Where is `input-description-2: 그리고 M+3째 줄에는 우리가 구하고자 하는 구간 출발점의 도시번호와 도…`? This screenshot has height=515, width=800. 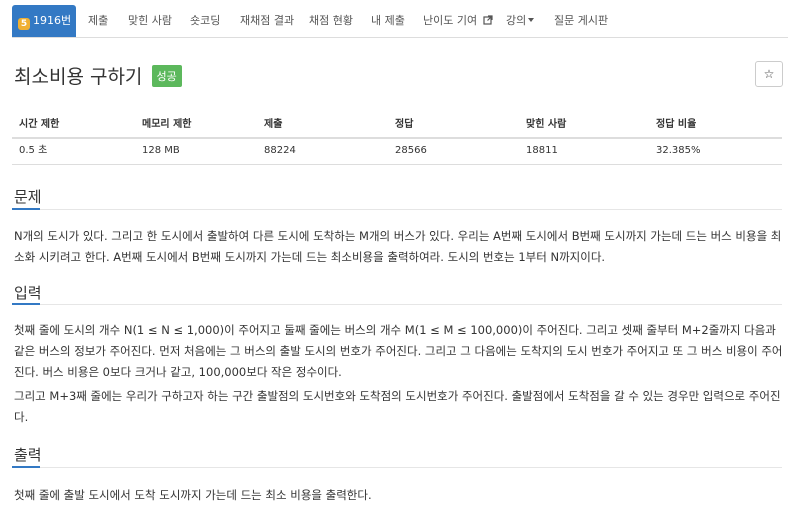
input-description-2: 그리고 M+3째 줄에는 우리가 구하고자 하는 구간 출발점의 도시번호와 도… is located at coordinates (397, 406).